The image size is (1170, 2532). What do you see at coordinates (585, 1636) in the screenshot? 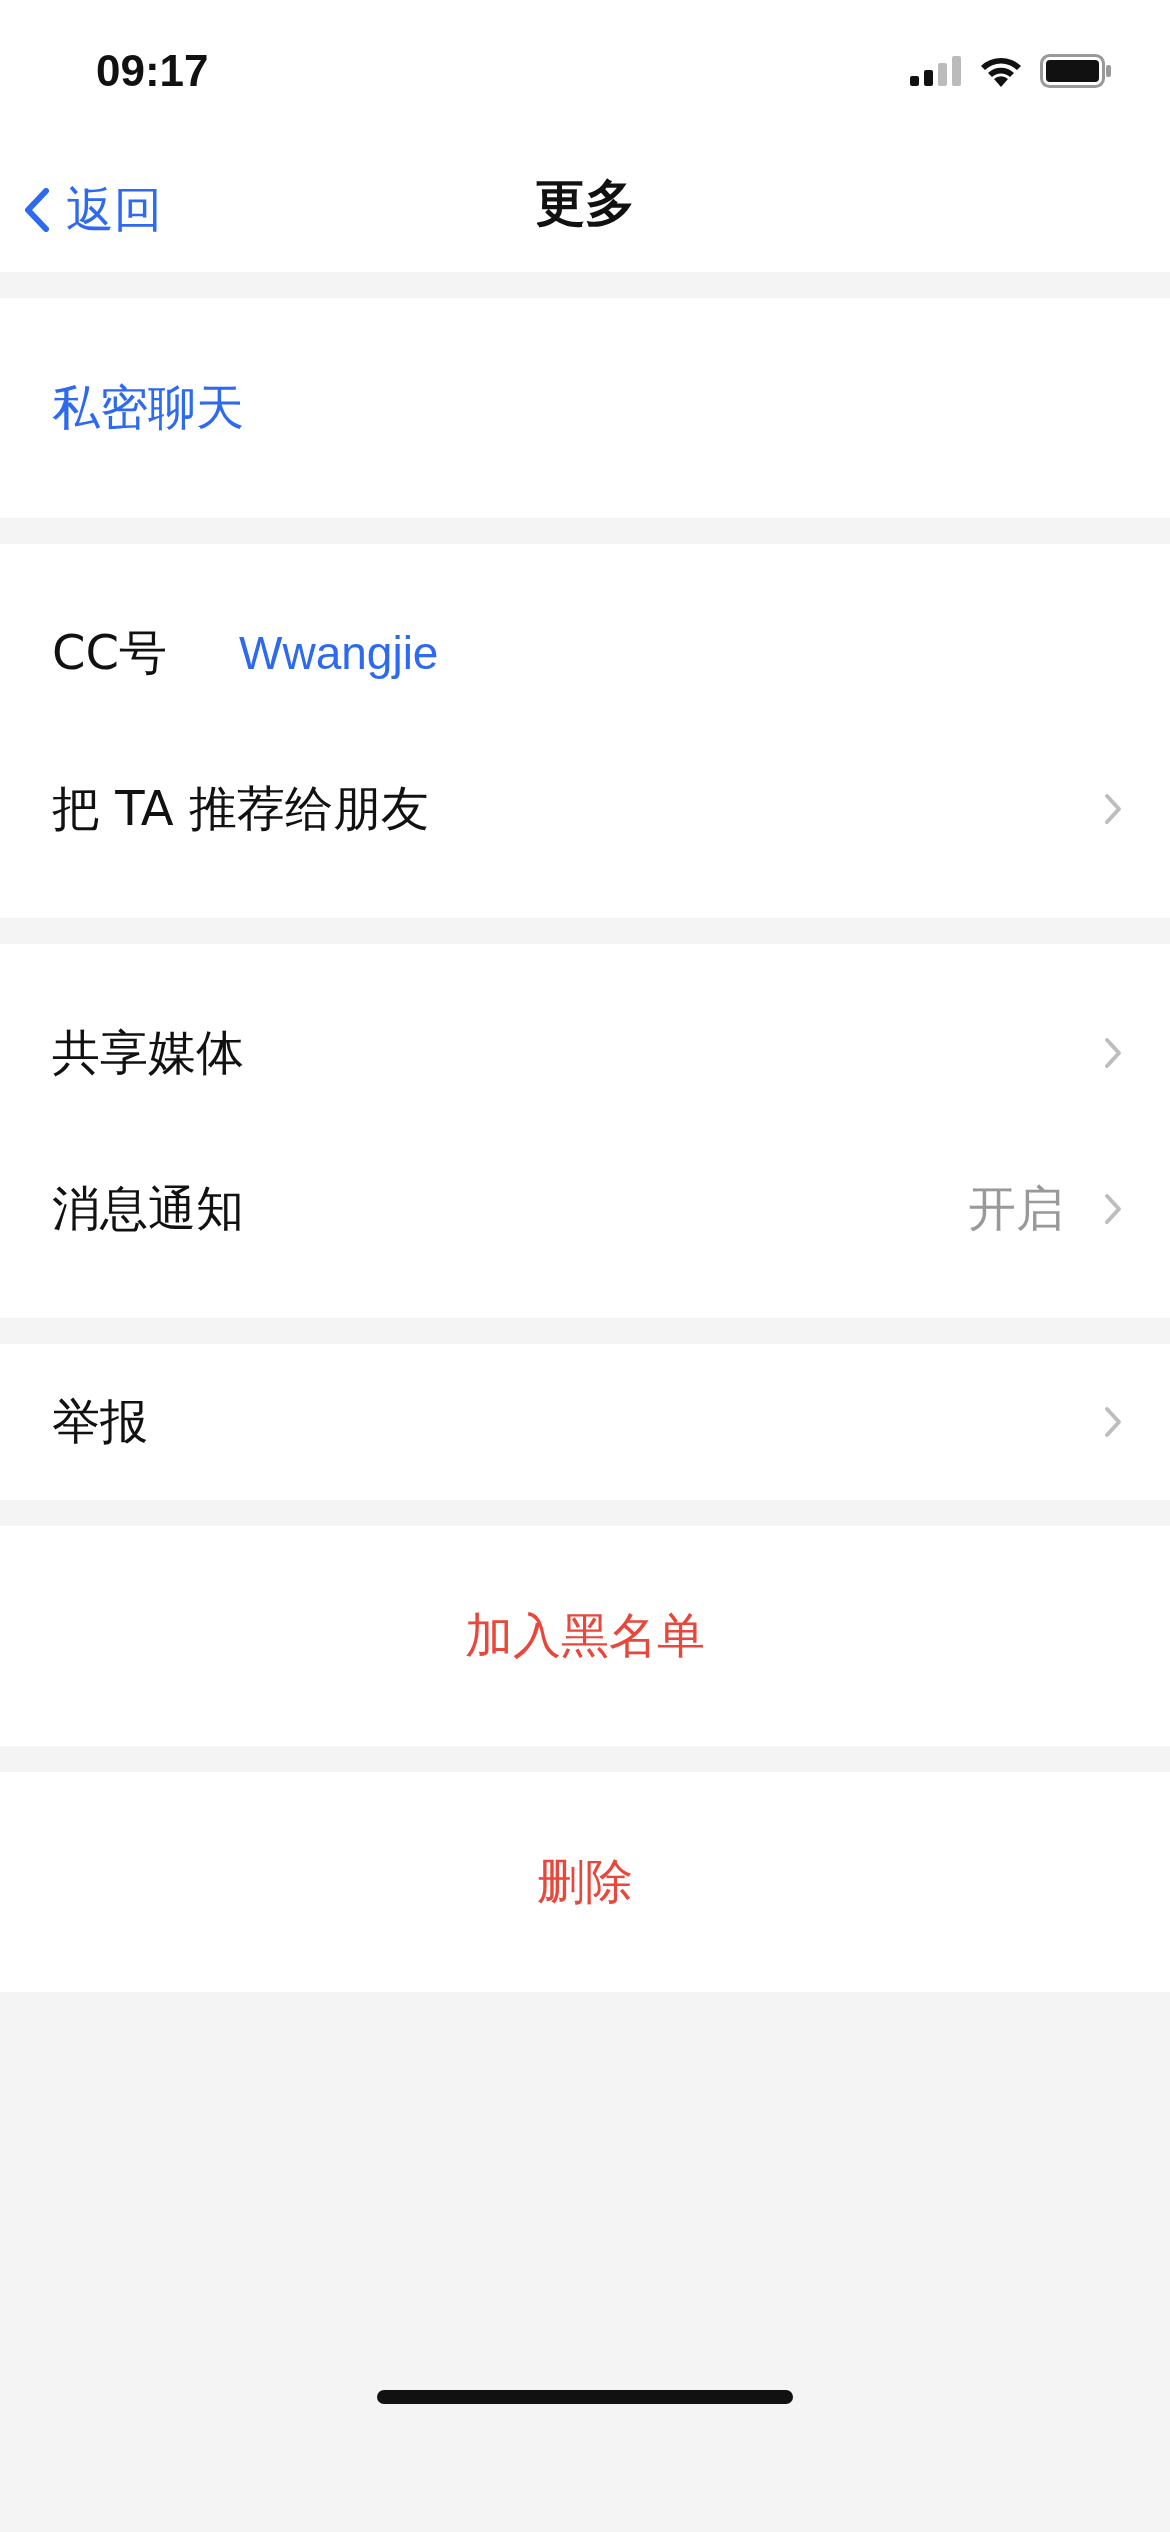
I see `action-button: 加入黑名单` at bounding box center [585, 1636].